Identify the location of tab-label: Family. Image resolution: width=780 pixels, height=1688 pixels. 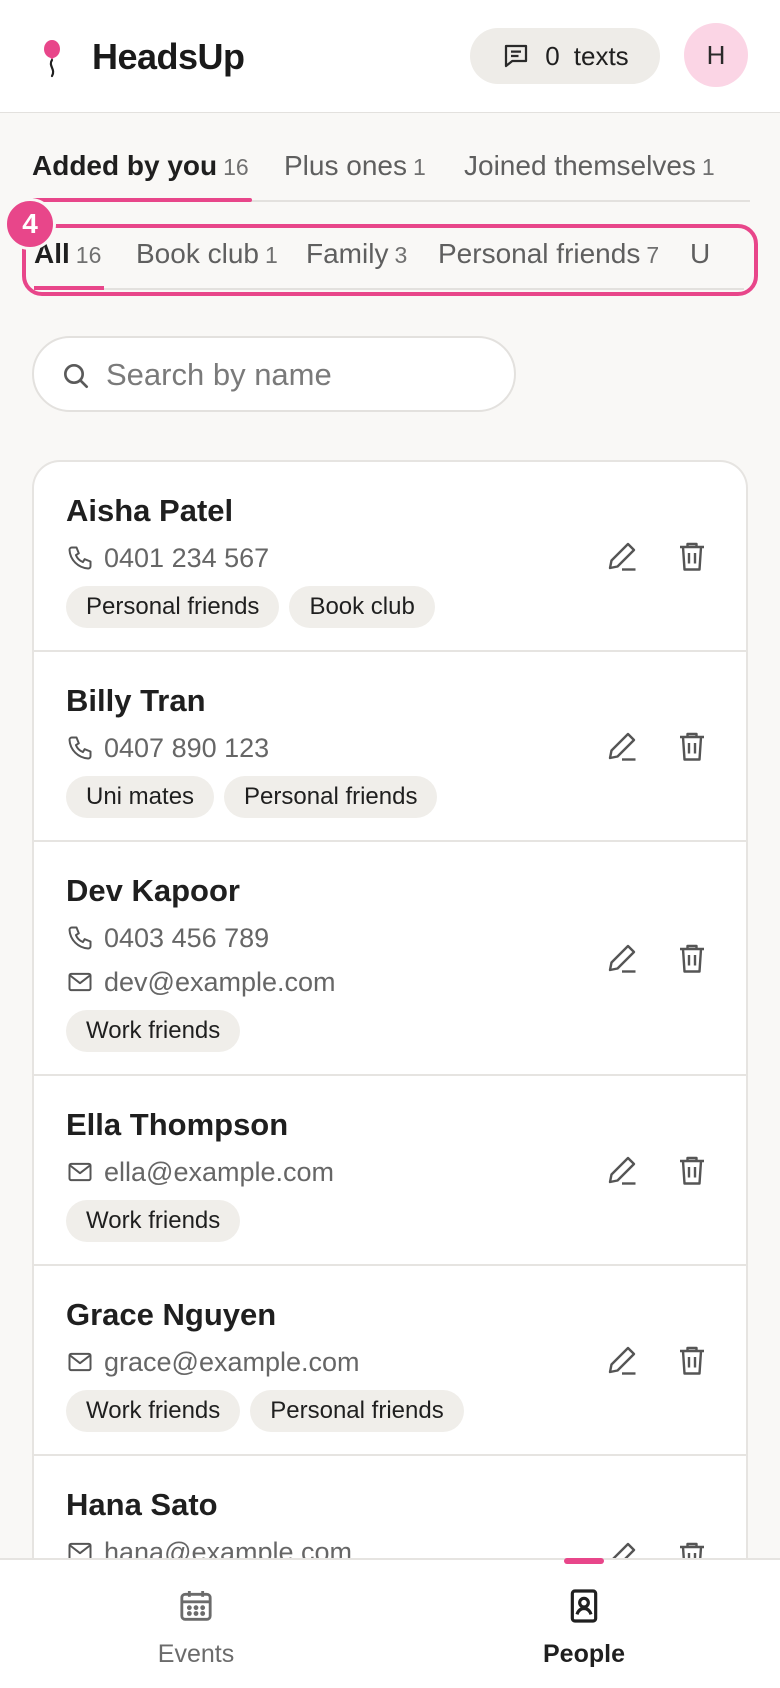
(347, 253).